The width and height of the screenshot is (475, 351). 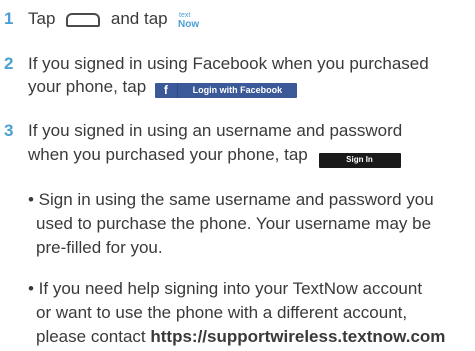 I want to click on textnow-logo-icon: text Now, so click(x=188, y=20).